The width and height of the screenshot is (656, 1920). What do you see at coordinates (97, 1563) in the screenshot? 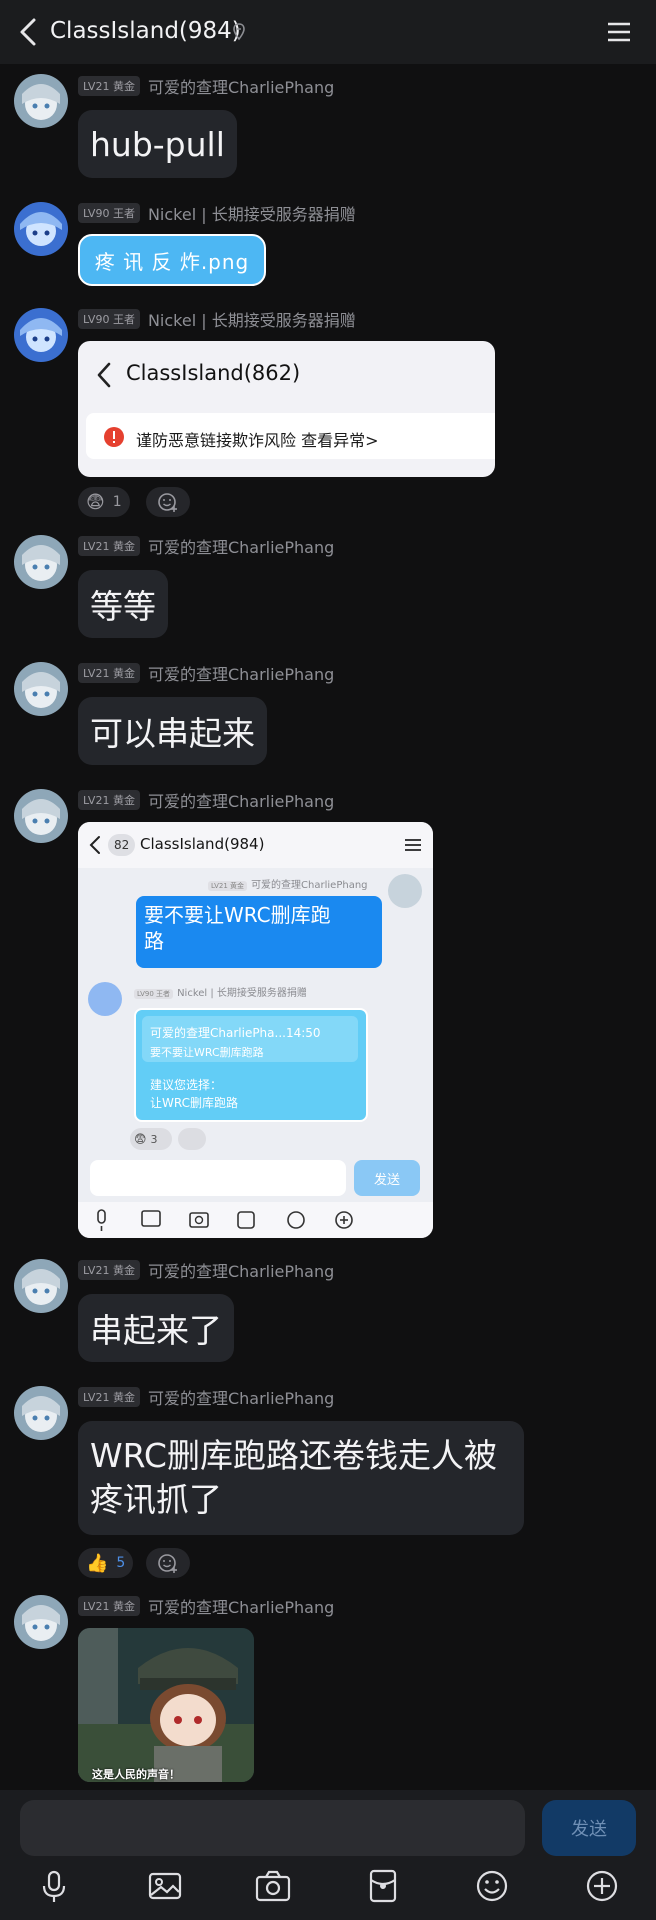
I see `thumbs-up-emoji-icon: 👍` at bounding box center [97, 1563].